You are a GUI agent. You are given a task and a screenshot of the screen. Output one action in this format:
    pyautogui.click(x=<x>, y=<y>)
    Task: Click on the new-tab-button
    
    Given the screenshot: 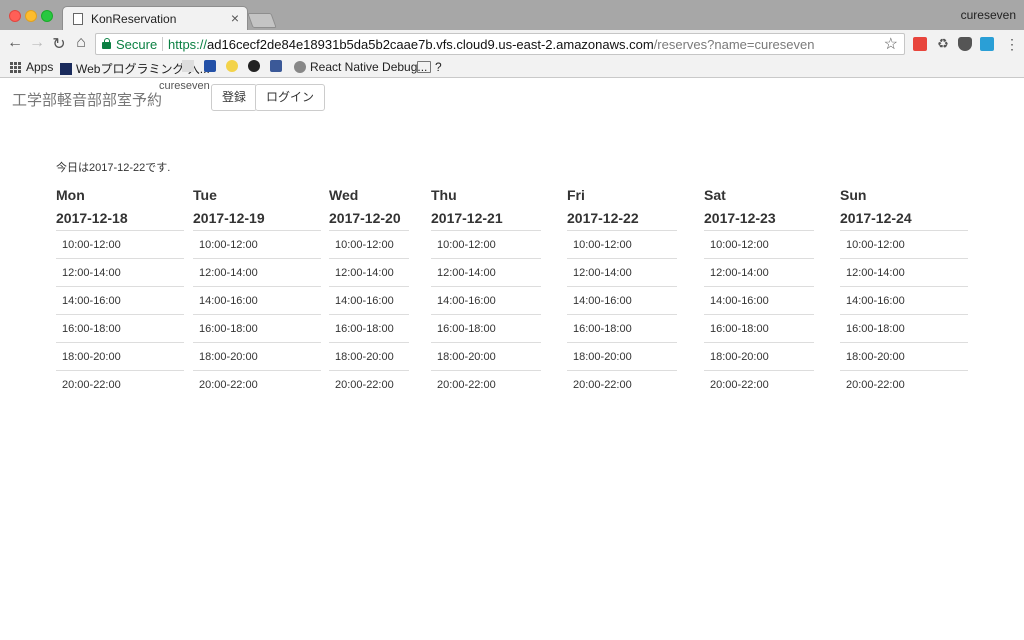 What is the action you would take?
    pyautogui.click(x=262, y=20)
    